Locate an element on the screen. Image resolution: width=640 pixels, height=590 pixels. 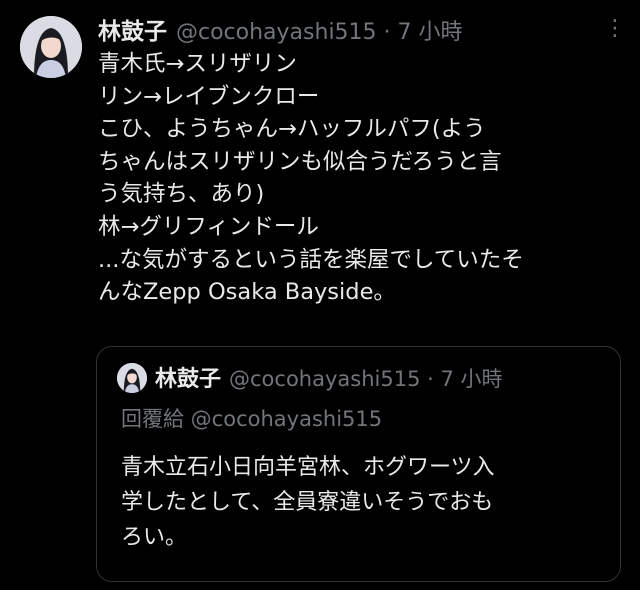
quoted-line: 学したとして、全員寮違いそうでおも is located at coordinates (307, 502).